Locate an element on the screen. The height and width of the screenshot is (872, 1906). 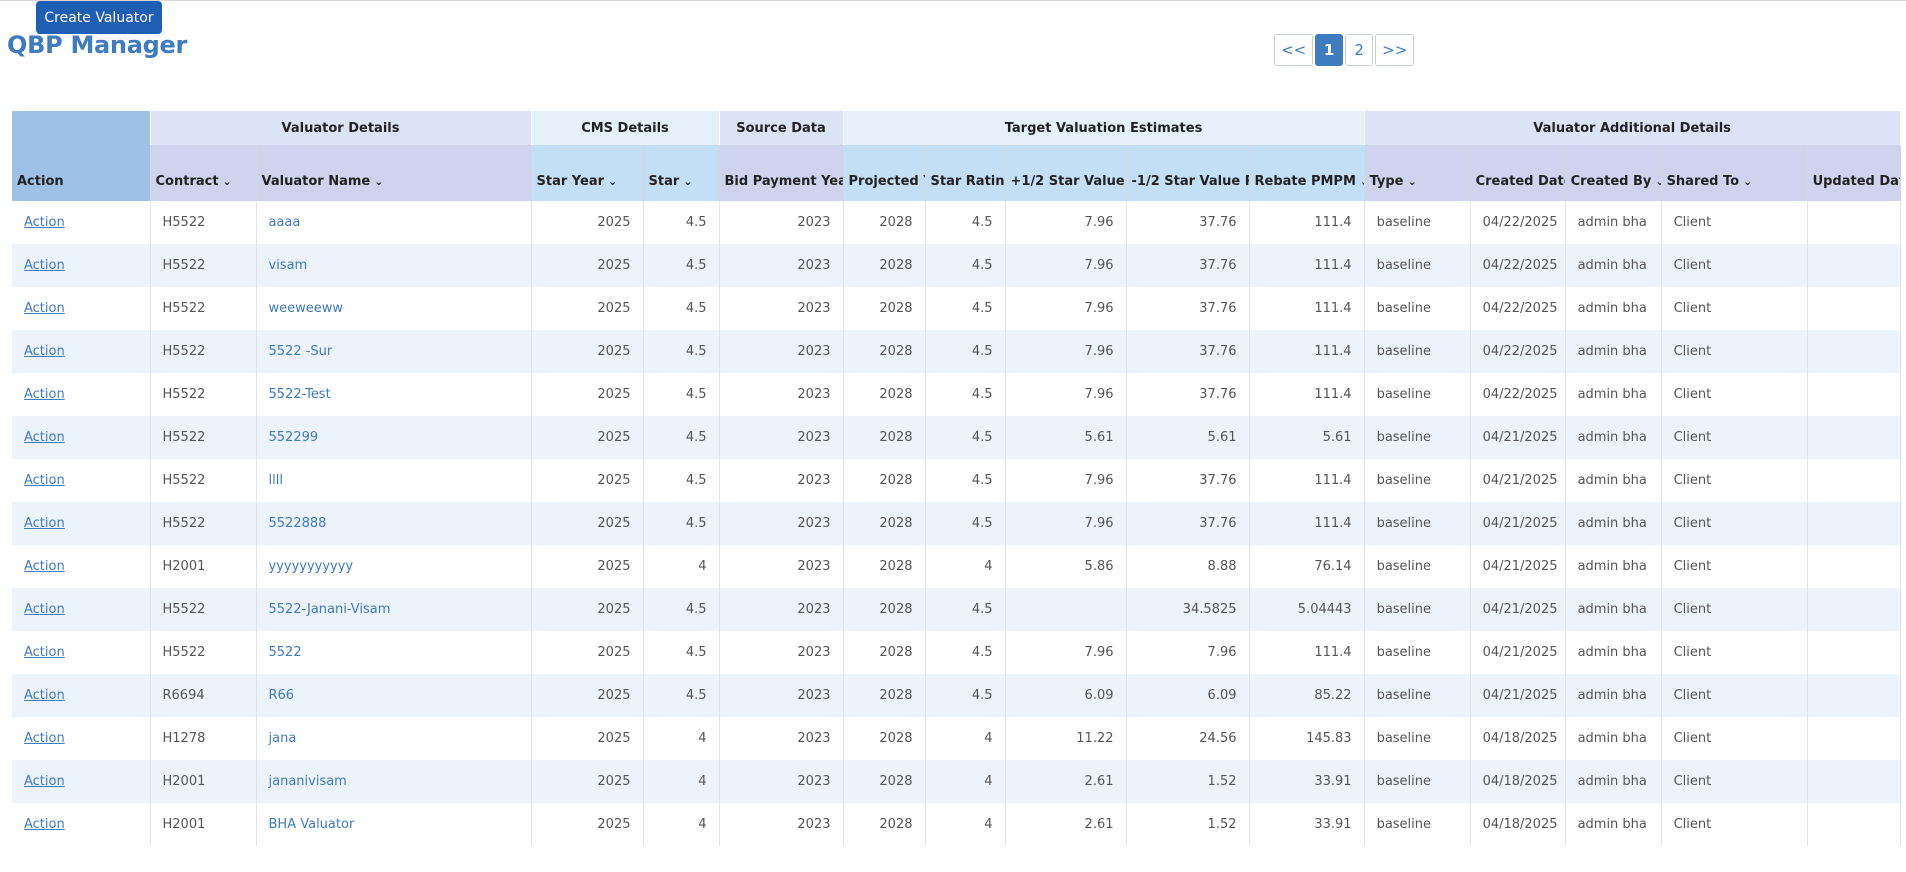
valuator-name-link: 5522 is located at coordinates (394, 652).